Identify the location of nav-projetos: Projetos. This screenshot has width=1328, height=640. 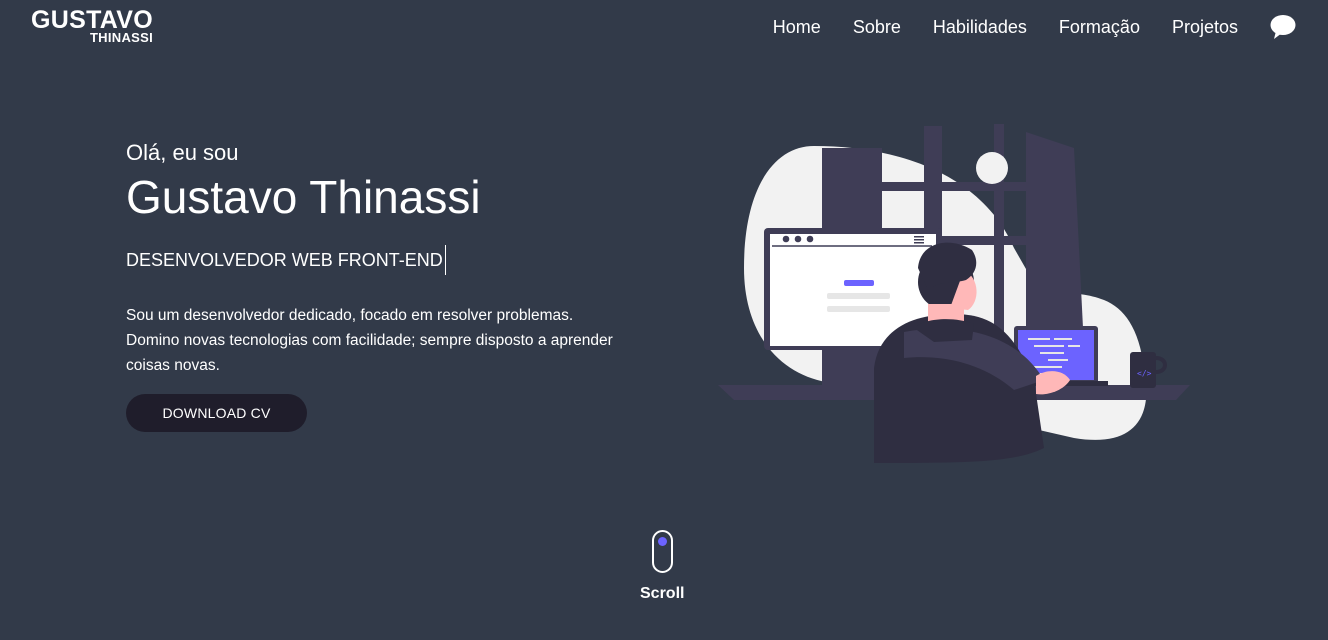
(1205, 27).